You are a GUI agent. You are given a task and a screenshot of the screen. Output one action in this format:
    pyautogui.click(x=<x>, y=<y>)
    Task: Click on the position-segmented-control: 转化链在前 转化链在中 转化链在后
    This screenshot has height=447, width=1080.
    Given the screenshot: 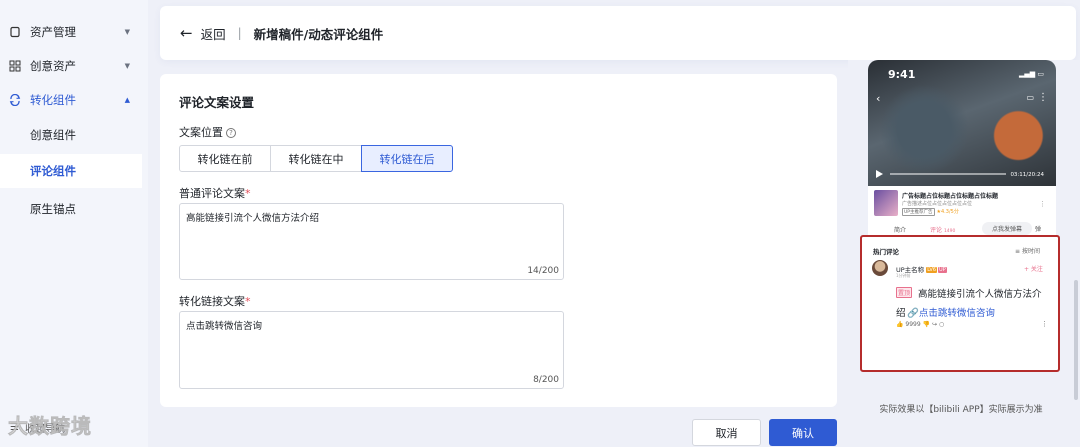 What is the action you would take?
    pyautogui.click(x=316, y=158)
    